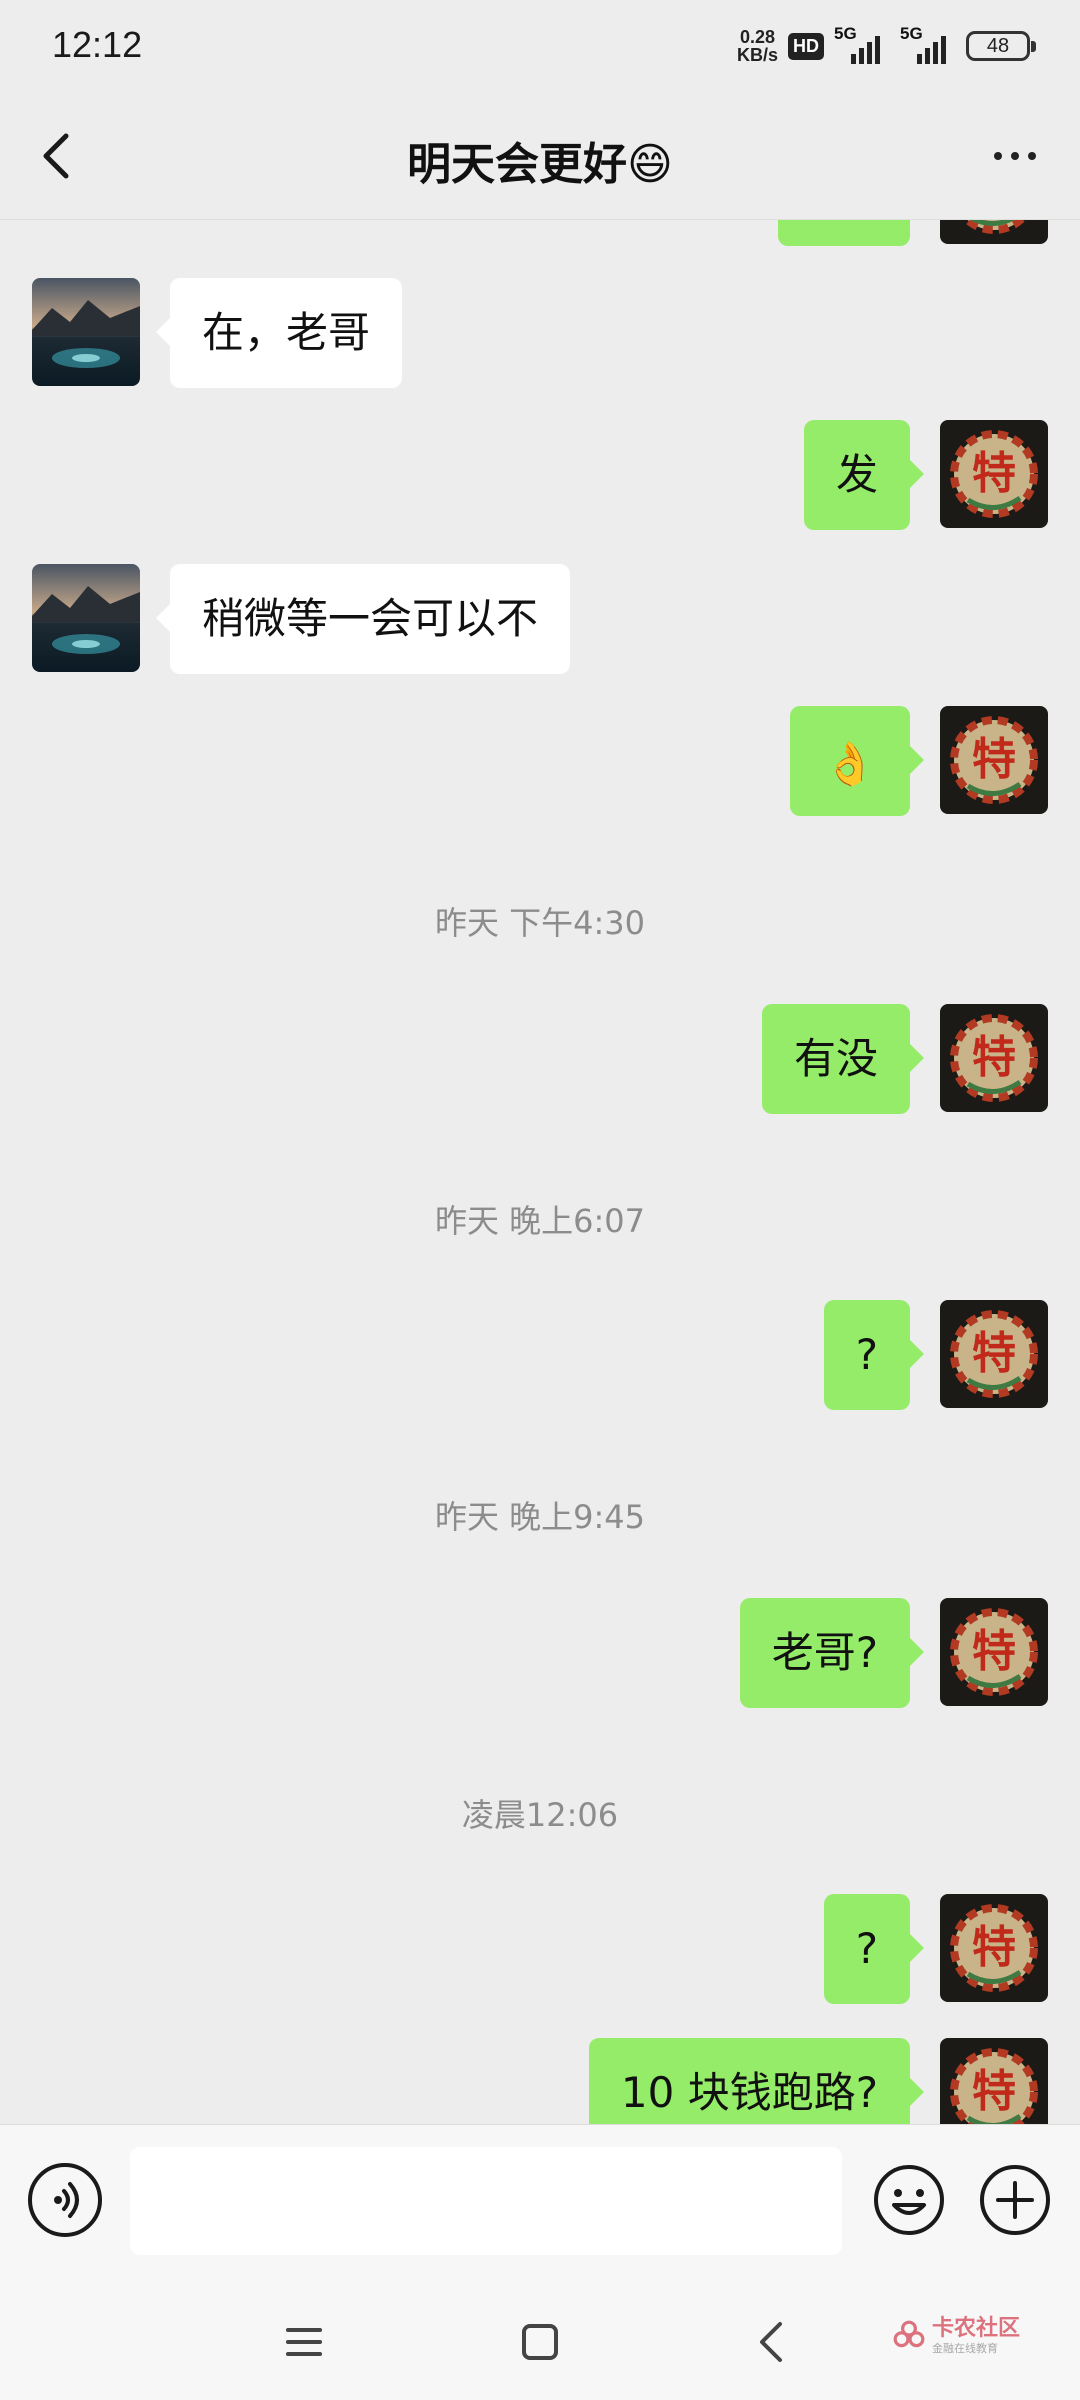 Image resolution: width=1080 pixels, height=2400 pixels. I want to click on recent-apps-button, so click(304, 2342).